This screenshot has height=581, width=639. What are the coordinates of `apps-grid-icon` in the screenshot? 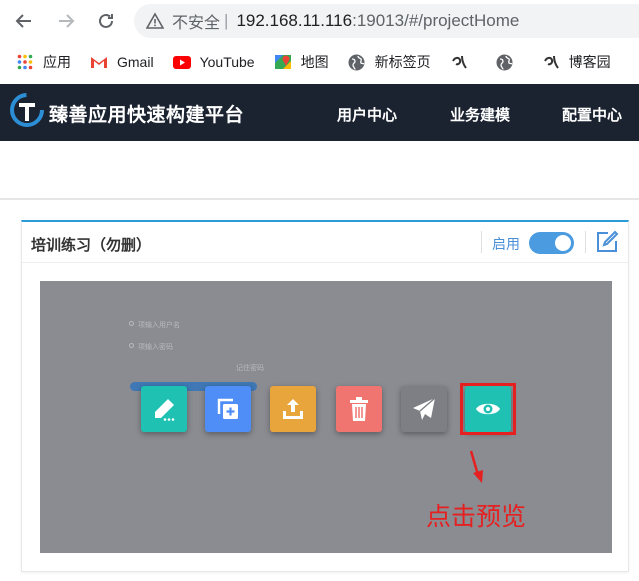 It's located at (25, 62).